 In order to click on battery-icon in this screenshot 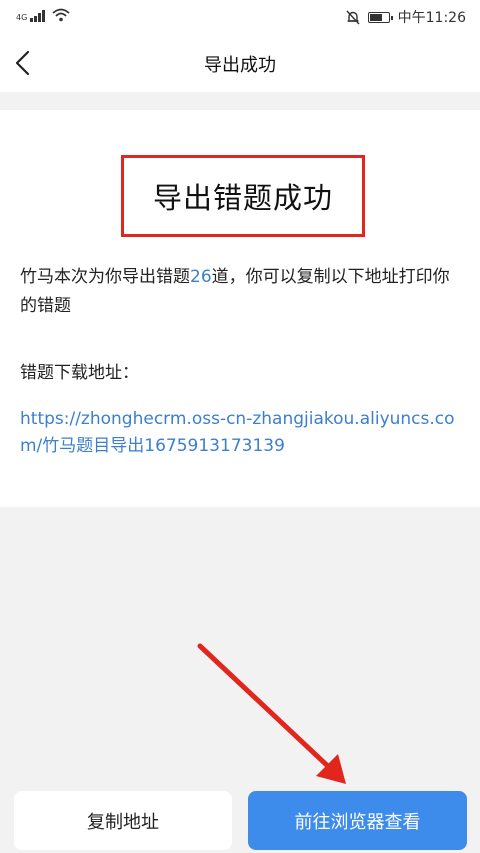, I will do `click(380, 17)`.